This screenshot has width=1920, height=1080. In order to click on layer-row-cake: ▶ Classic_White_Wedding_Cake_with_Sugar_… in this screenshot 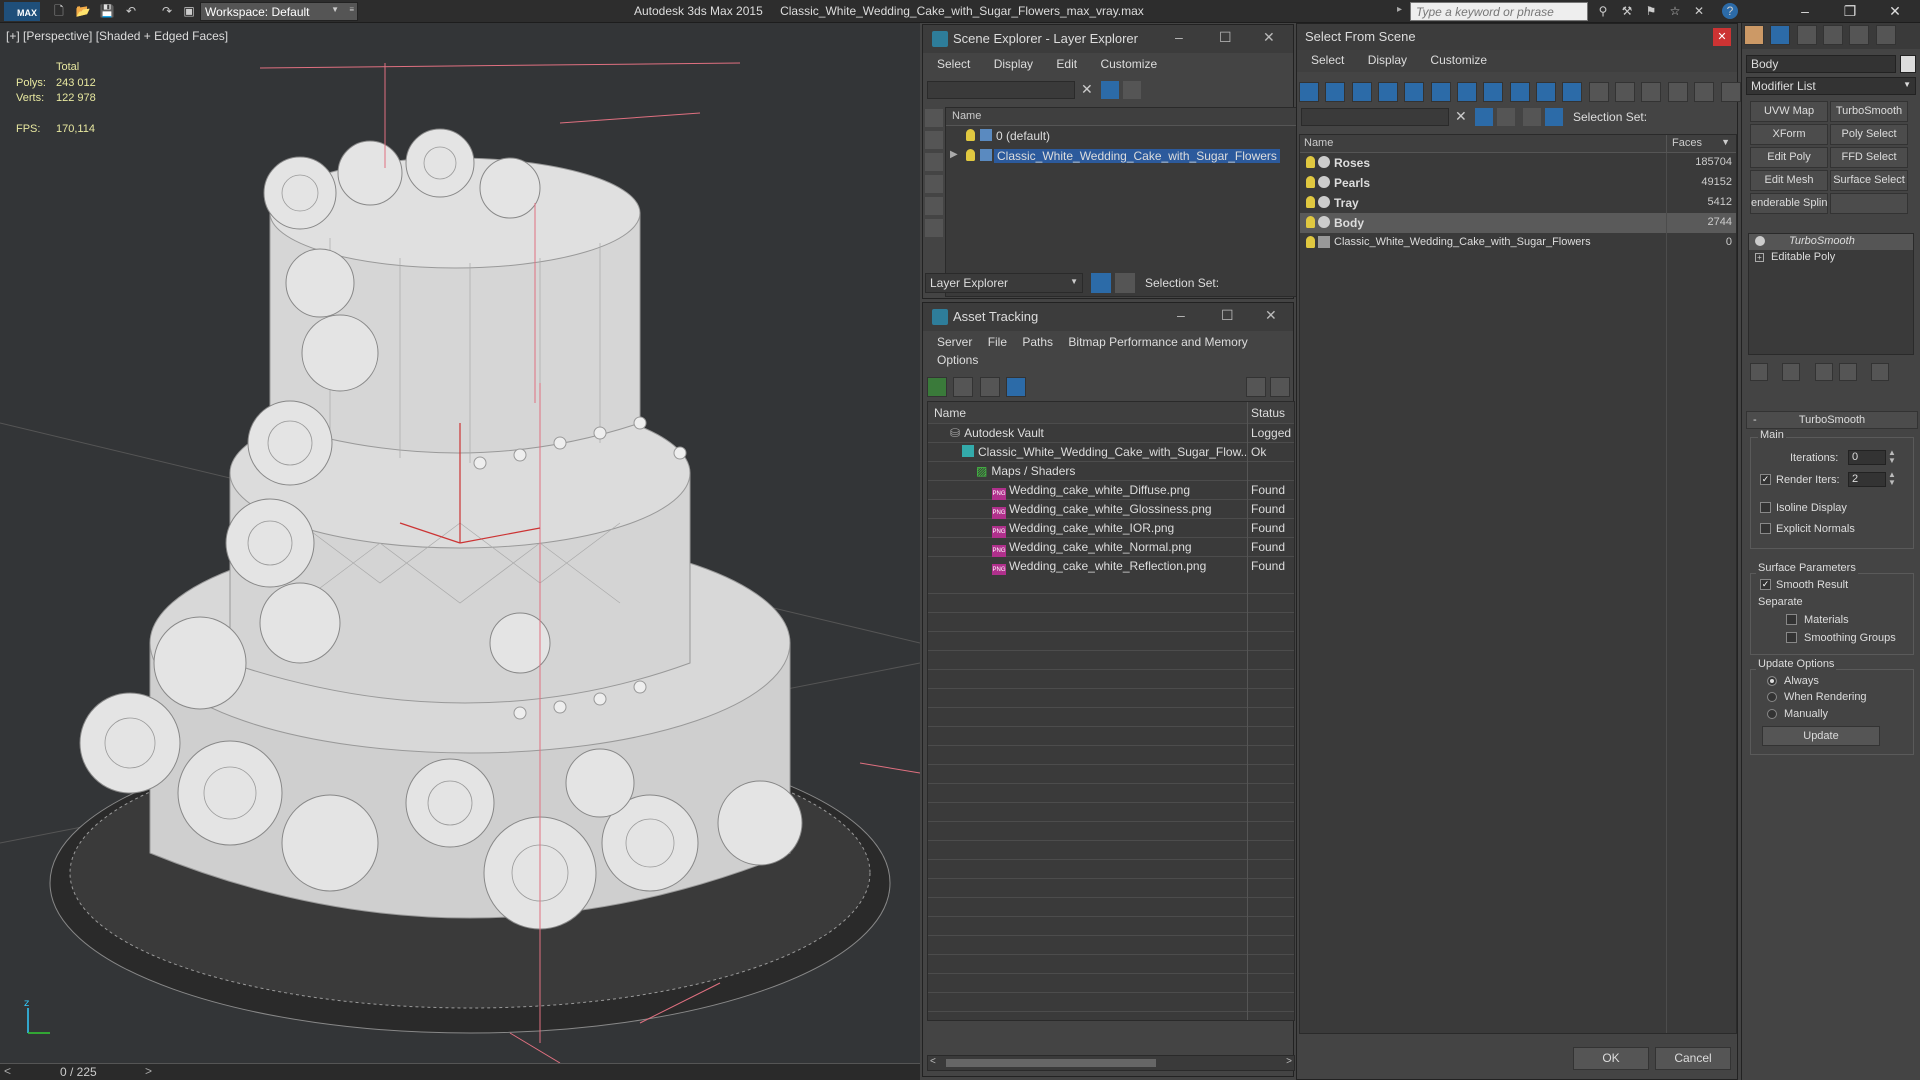, I will do `click(1129, 156)`.